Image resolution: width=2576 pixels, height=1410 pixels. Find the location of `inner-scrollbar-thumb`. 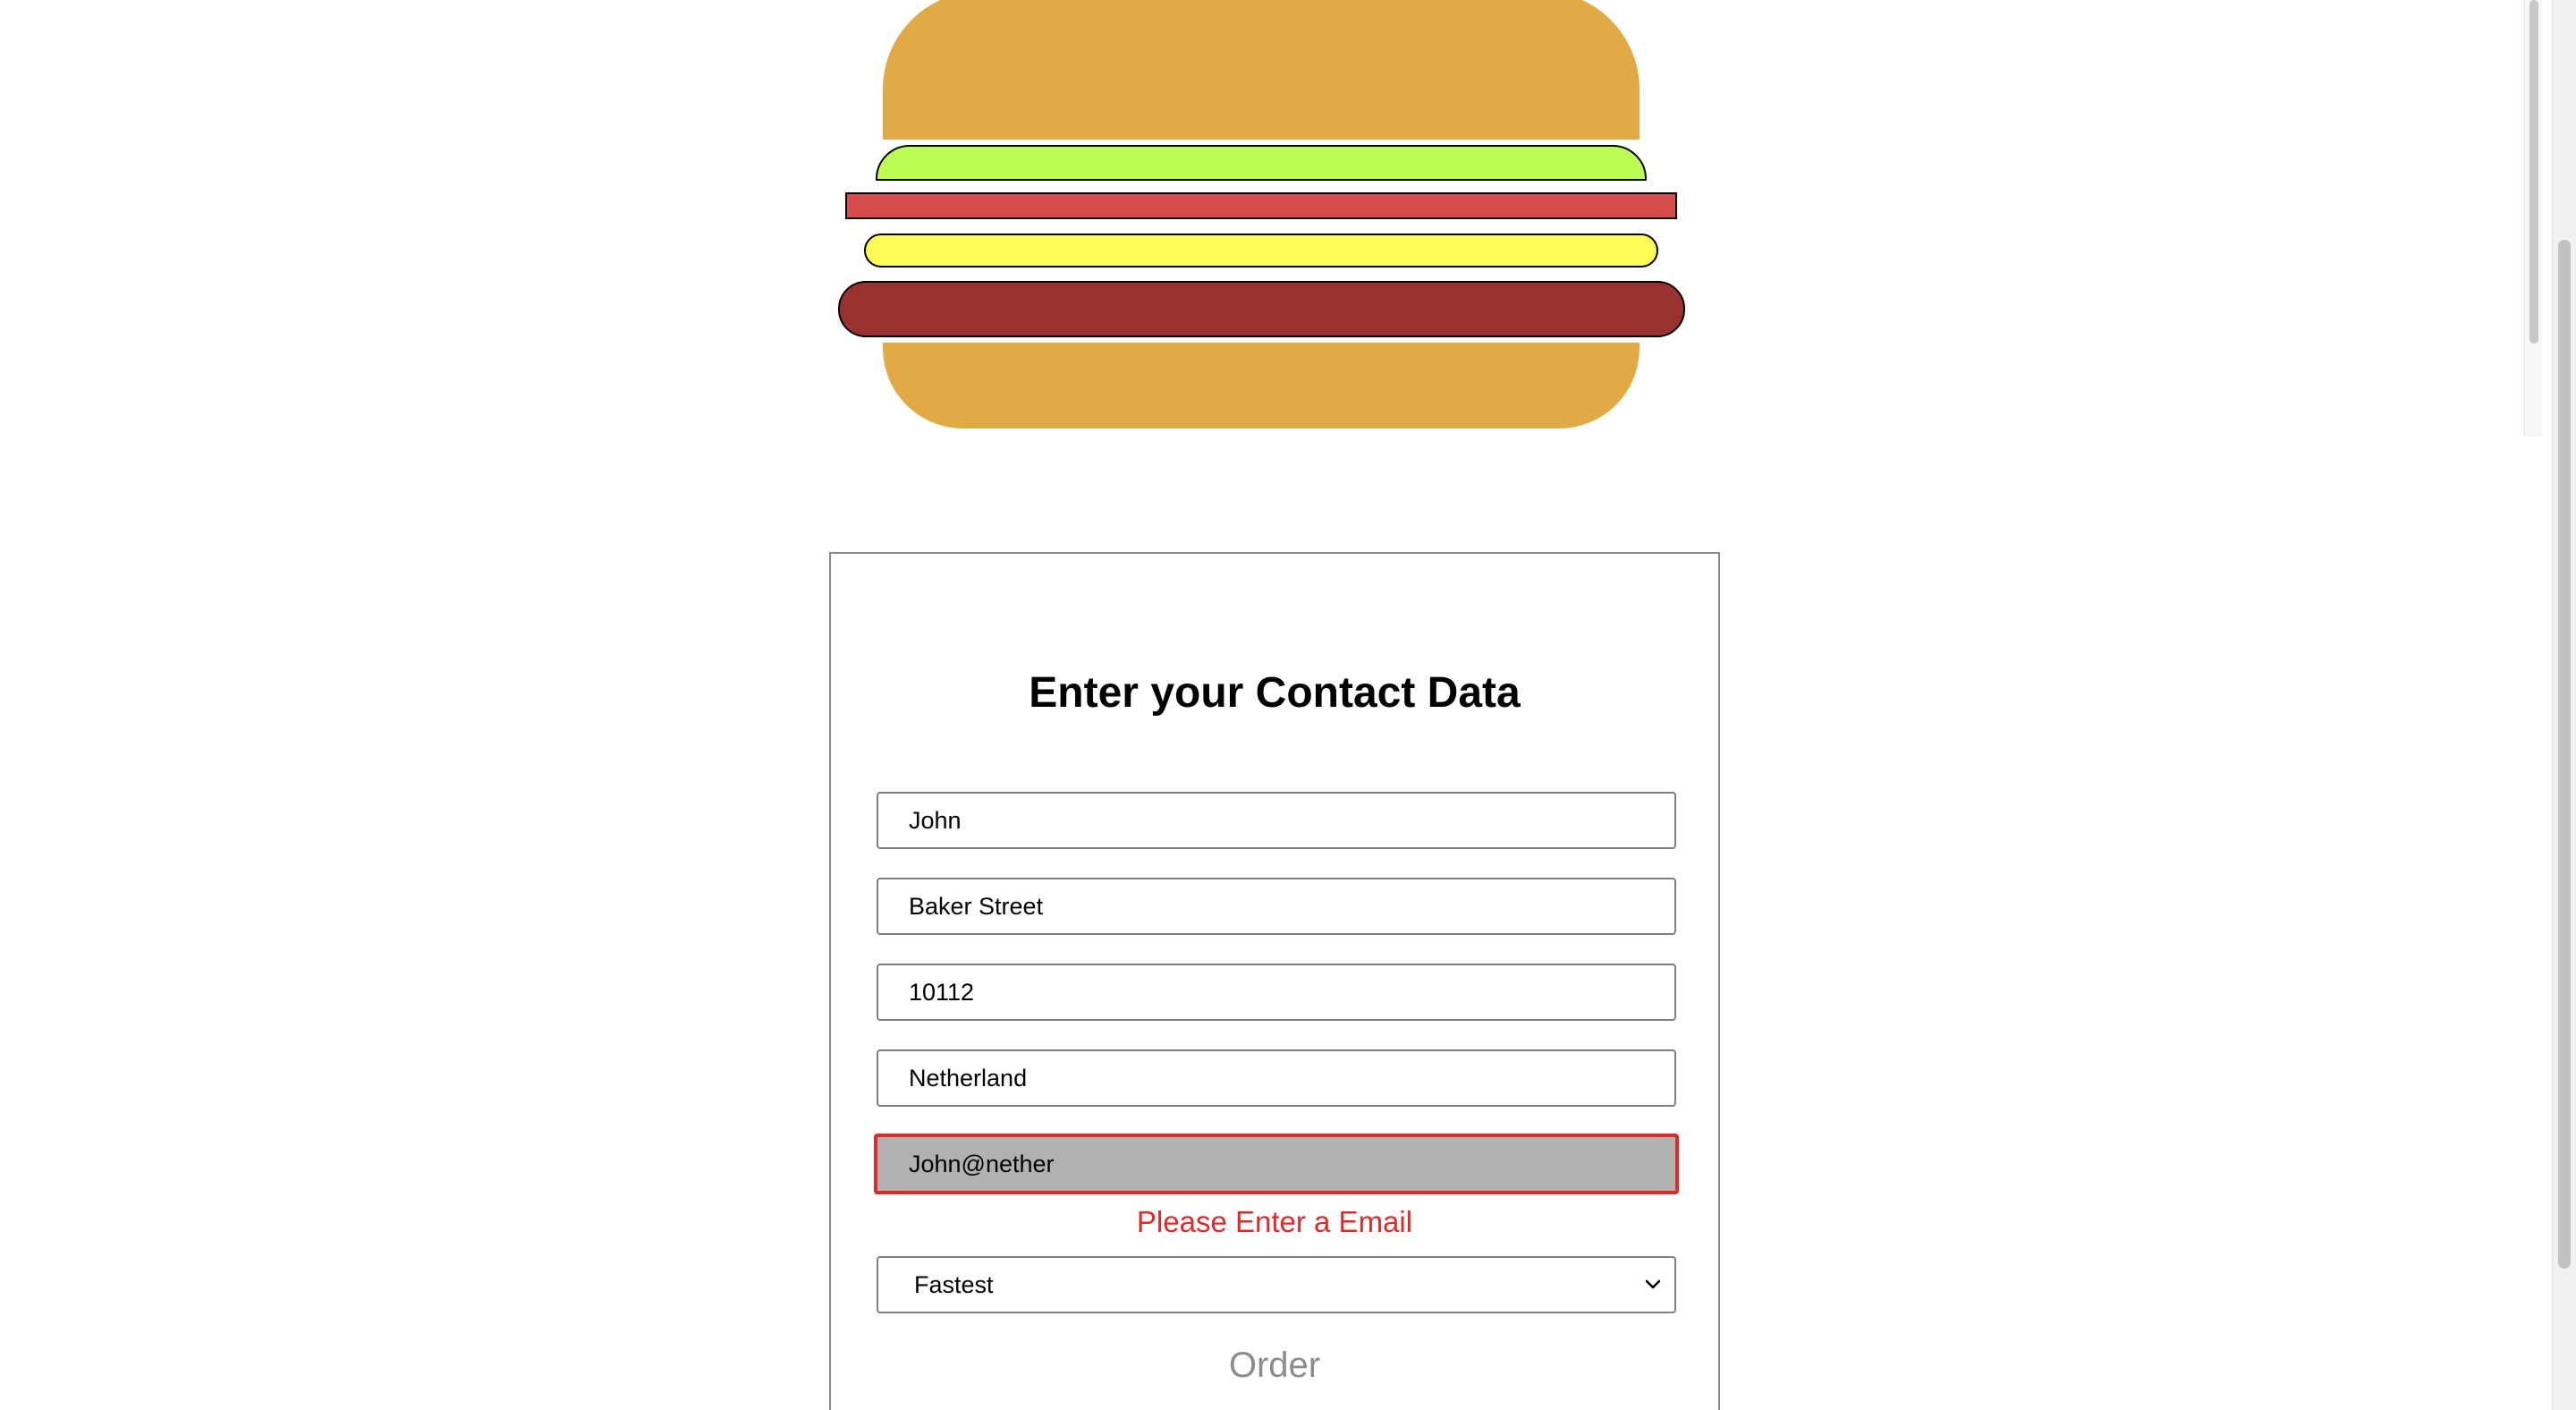

inner-scrollbar-thumb is located at coordinates (2533, 172).